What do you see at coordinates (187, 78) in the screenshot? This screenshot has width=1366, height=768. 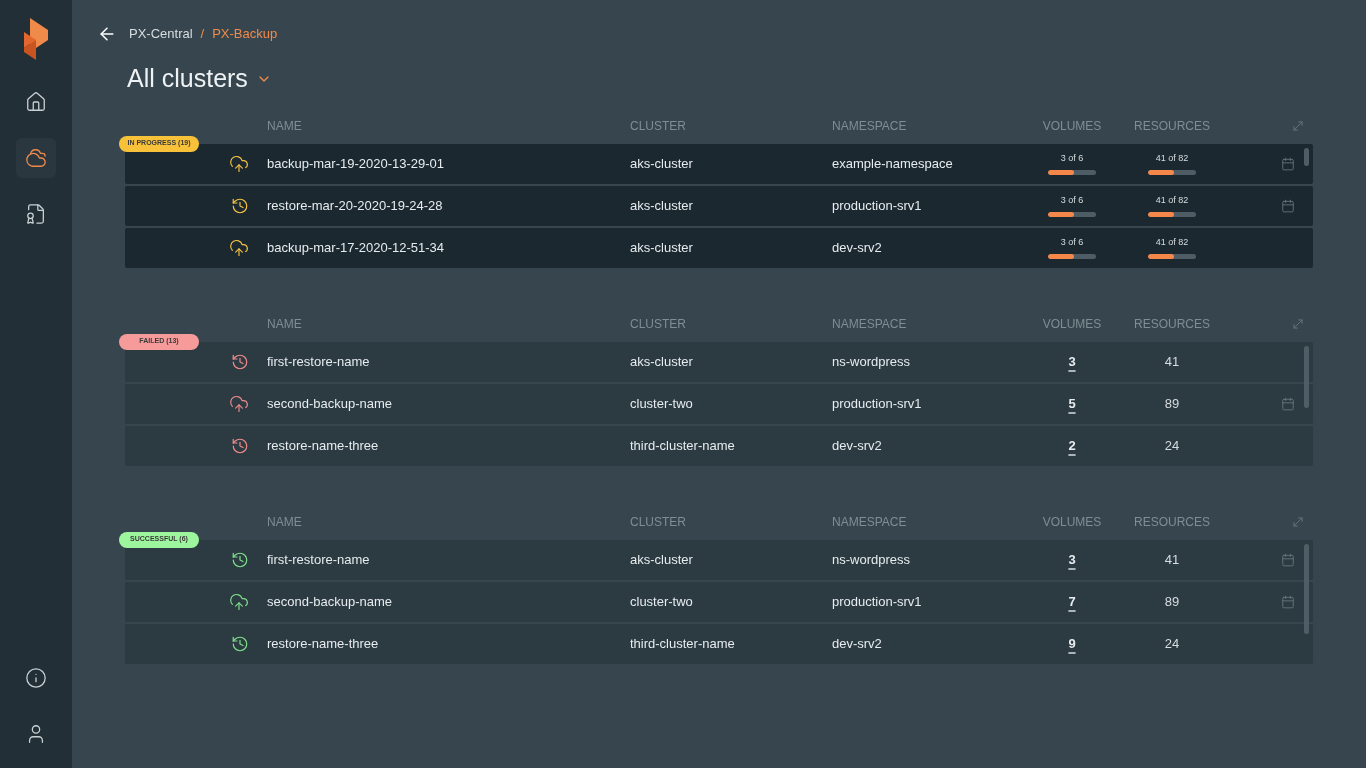 I see `page-title: All clusters` at bounding box center [187, 78].